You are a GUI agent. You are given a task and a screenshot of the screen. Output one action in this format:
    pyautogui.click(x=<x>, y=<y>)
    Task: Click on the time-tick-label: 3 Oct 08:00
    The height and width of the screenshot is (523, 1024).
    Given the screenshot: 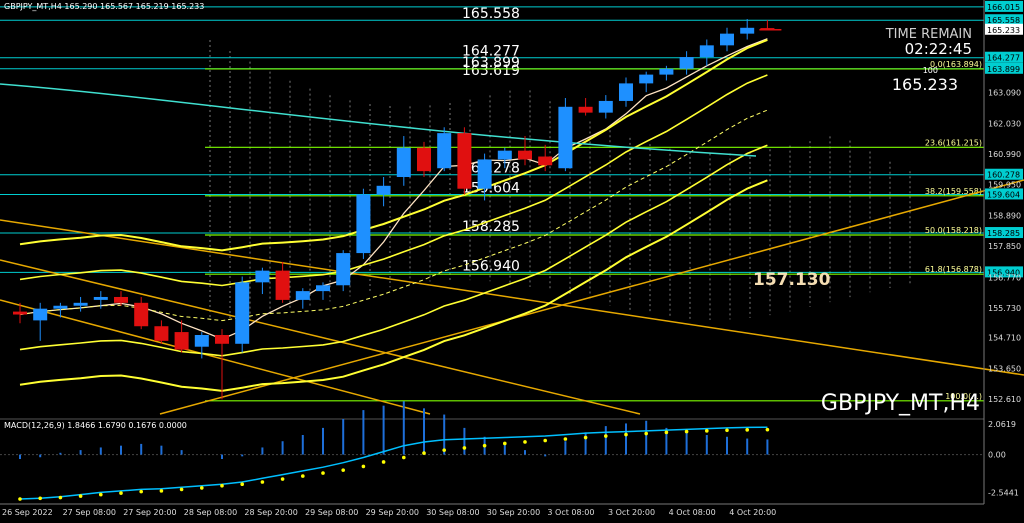 What is the action you would take?
    pyautogui.click(x=570, y=512)
    